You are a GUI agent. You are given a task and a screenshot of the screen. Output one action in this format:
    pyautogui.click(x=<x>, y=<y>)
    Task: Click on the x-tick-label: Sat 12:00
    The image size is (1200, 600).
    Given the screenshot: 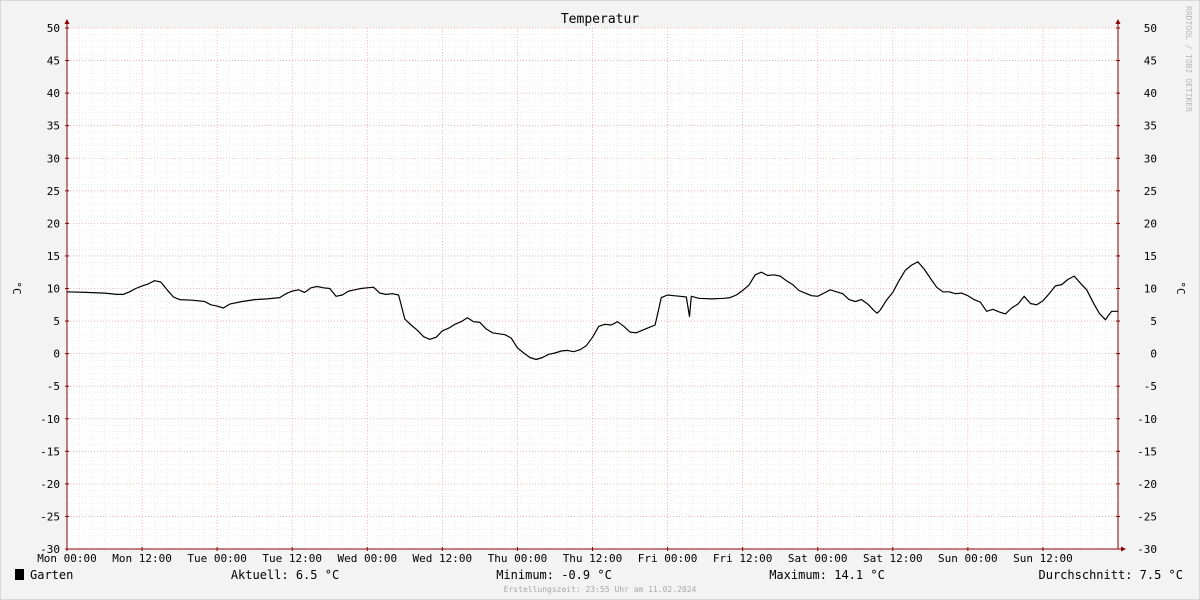 What is the action you would take?
    pyautogui.click(x=893, y=558)
    